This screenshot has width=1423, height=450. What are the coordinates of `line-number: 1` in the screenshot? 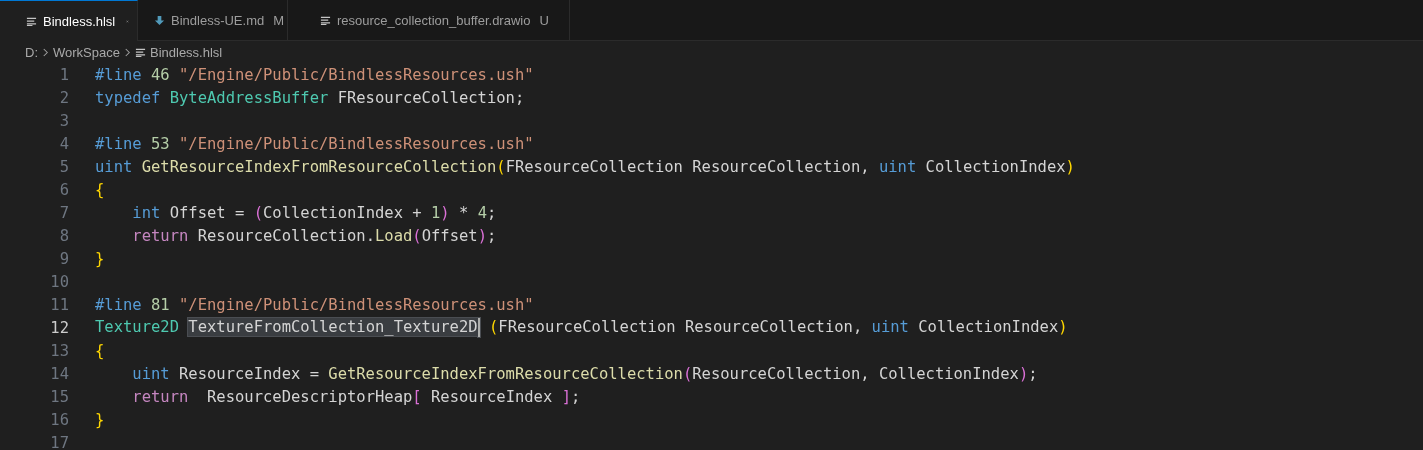 It's located at (63, 74).